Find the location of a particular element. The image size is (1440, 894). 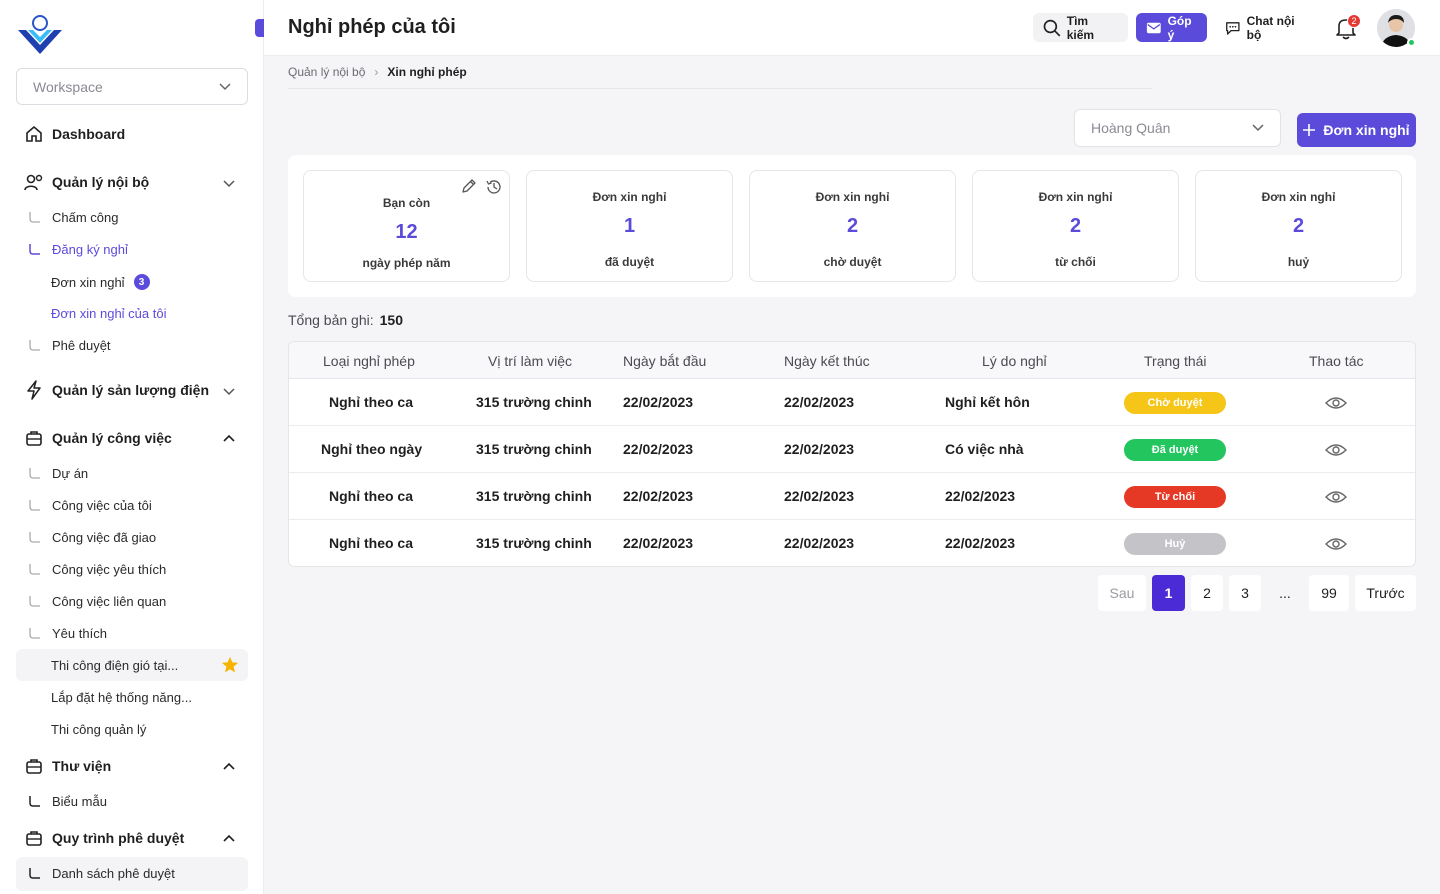

pagination-page: 2 is located at coordinates (1207, 593).